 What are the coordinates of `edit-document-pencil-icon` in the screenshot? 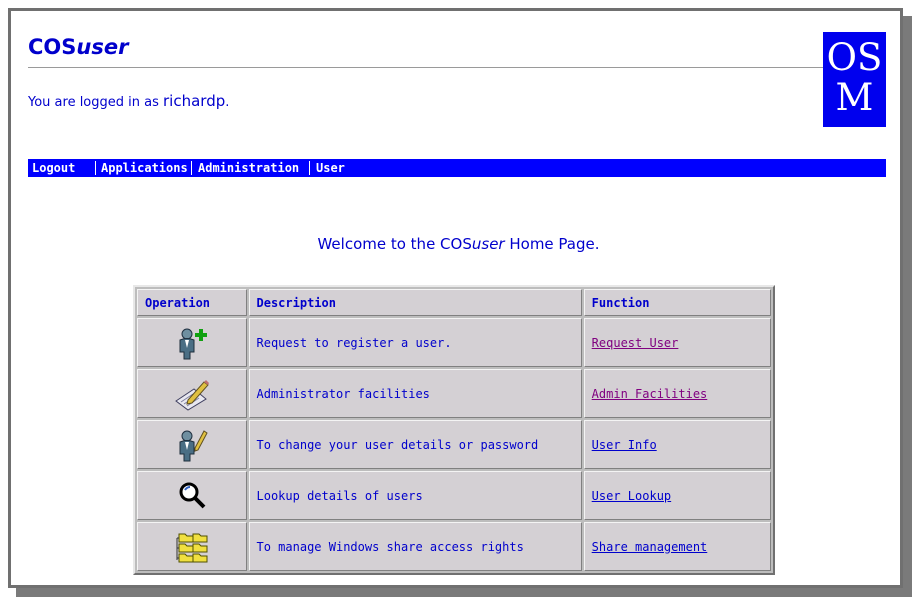 It's located at (192, 393).